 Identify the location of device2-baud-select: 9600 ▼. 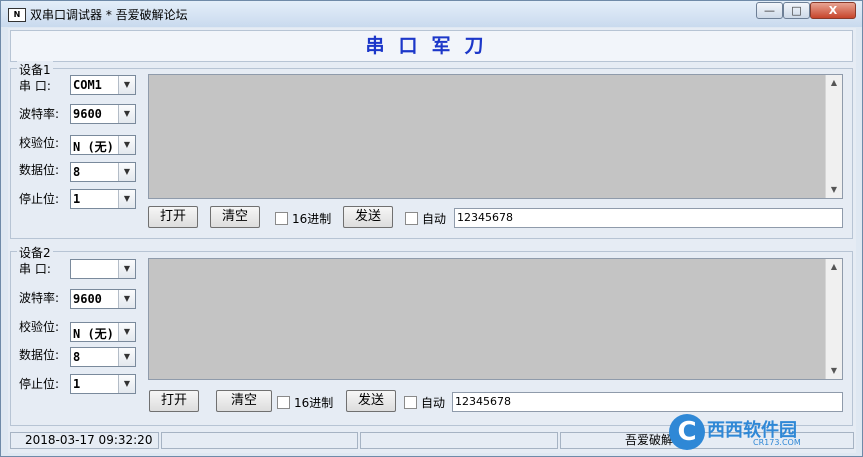
(103, 299).